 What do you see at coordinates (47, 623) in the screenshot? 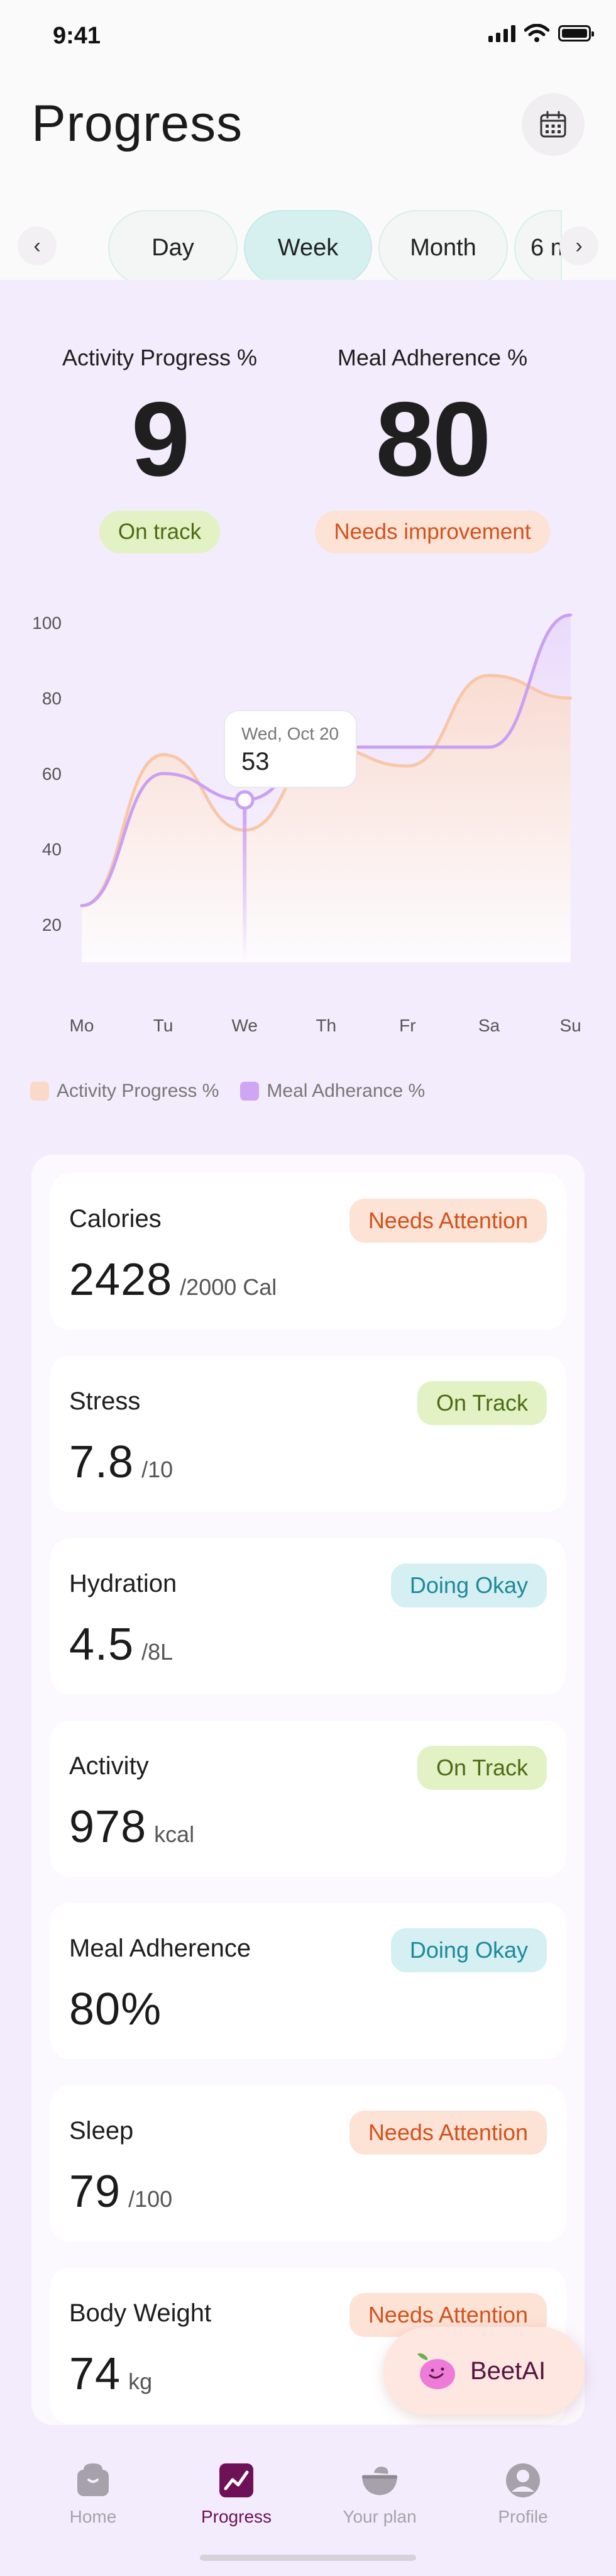
I see `y-tick-label: 100` at bounding box center [47, 623].